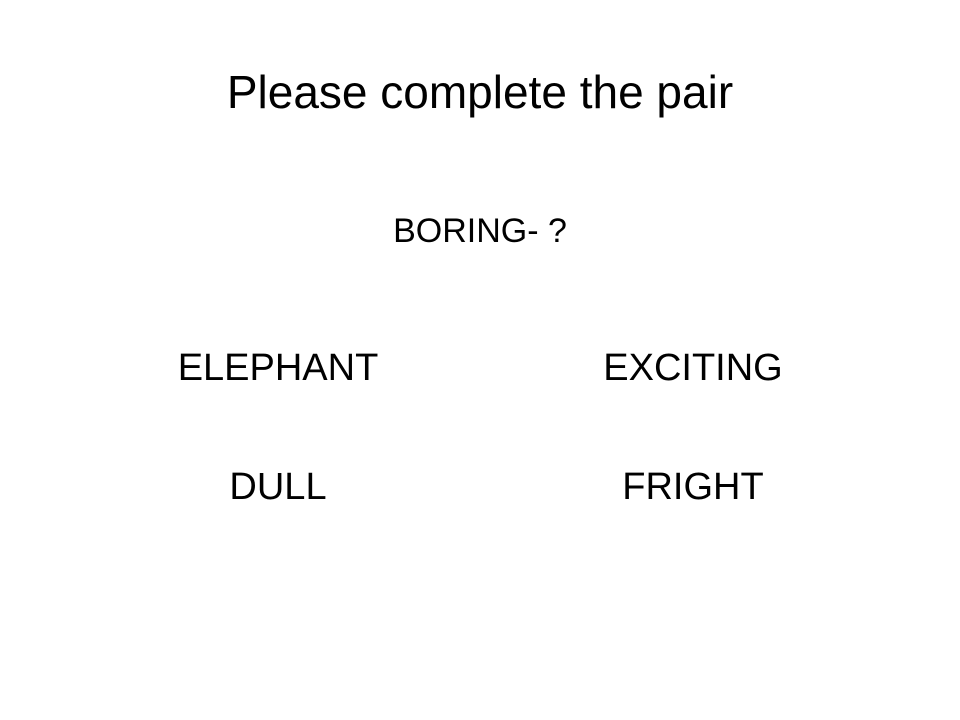  What do you see at coordinates (693, 487) in the screenshot?
I see `option-fright: FRIGHT` at bounding box center [693, 487].